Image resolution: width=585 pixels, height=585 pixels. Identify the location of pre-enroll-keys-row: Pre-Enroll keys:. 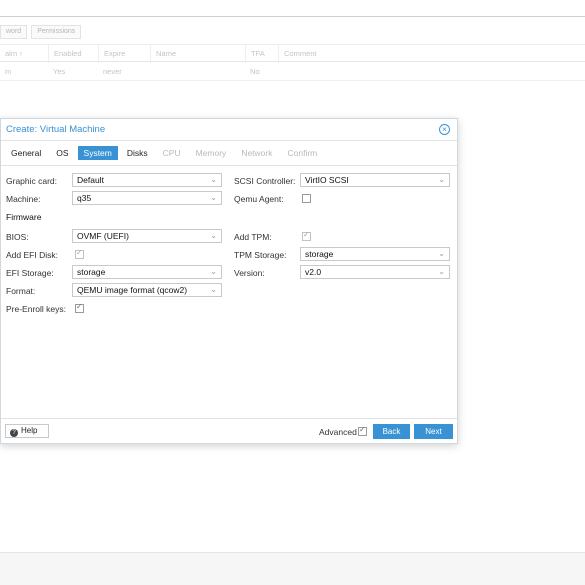
(36, 308).